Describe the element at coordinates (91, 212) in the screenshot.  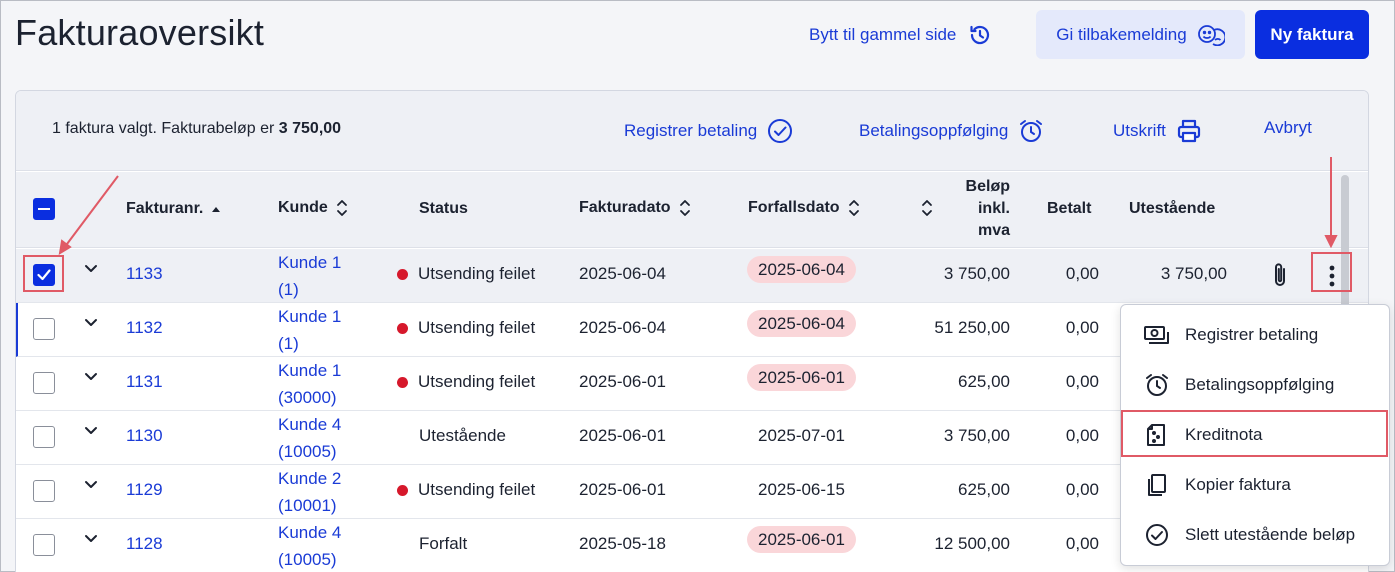
I see `arrow-to-checkbox` at that location.